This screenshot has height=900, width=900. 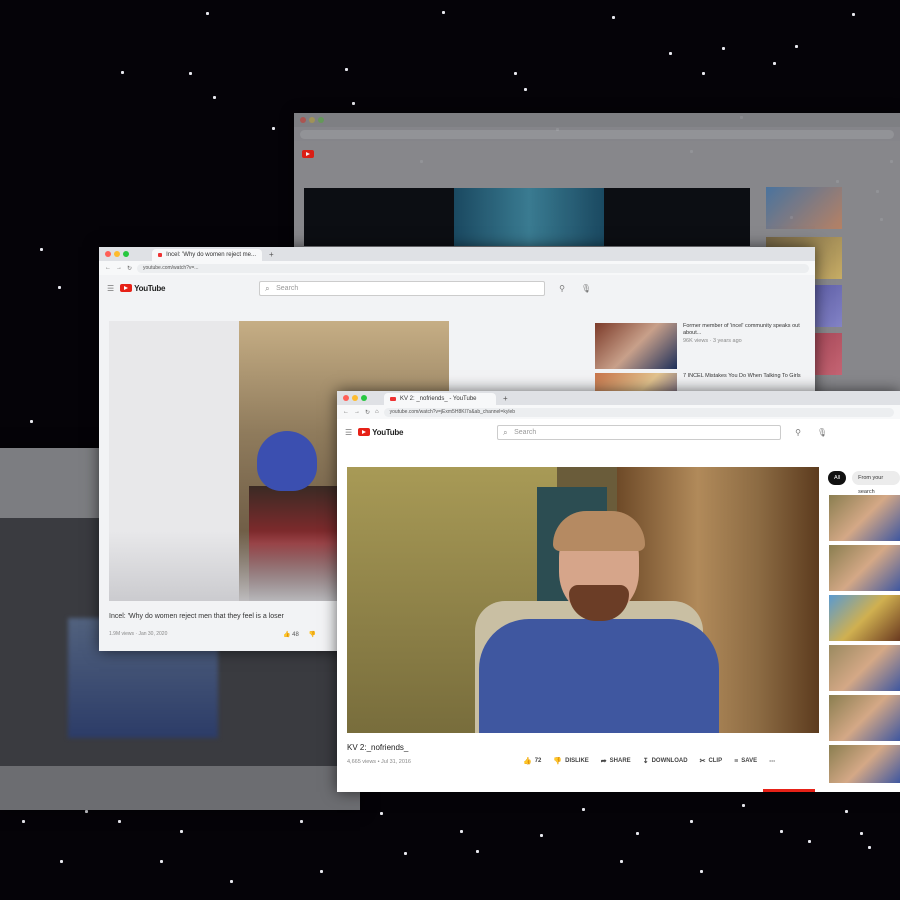 I want to click on browser-tab: KV 2: _nofriends_ - YouTube, so click(x=440, y=399).